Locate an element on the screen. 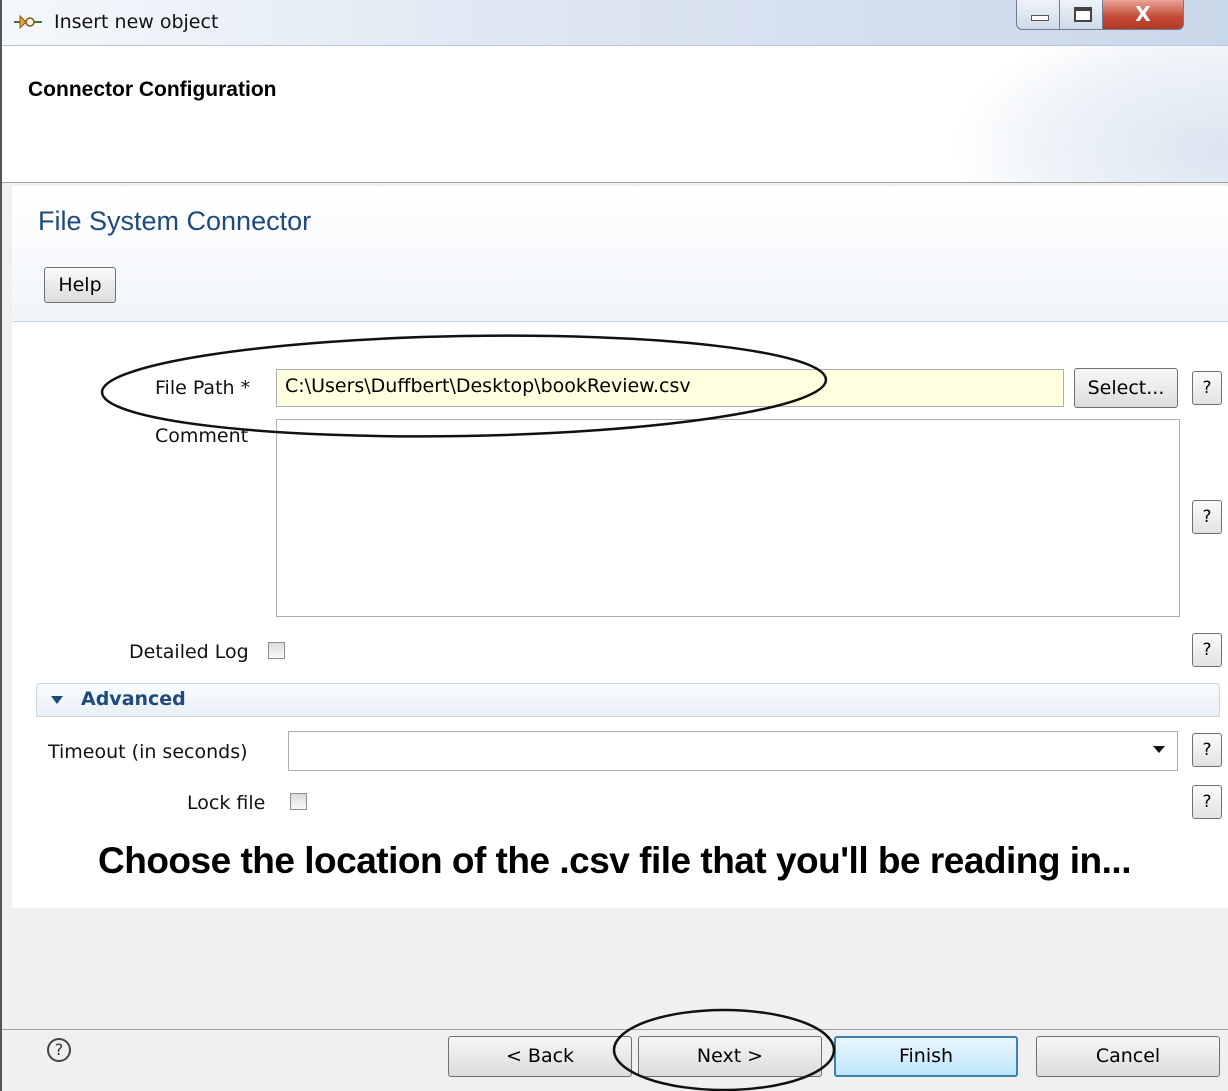 The height and width of the screenshot is (1091, 1228). close-button: X is located at coordinates (1143, 15).